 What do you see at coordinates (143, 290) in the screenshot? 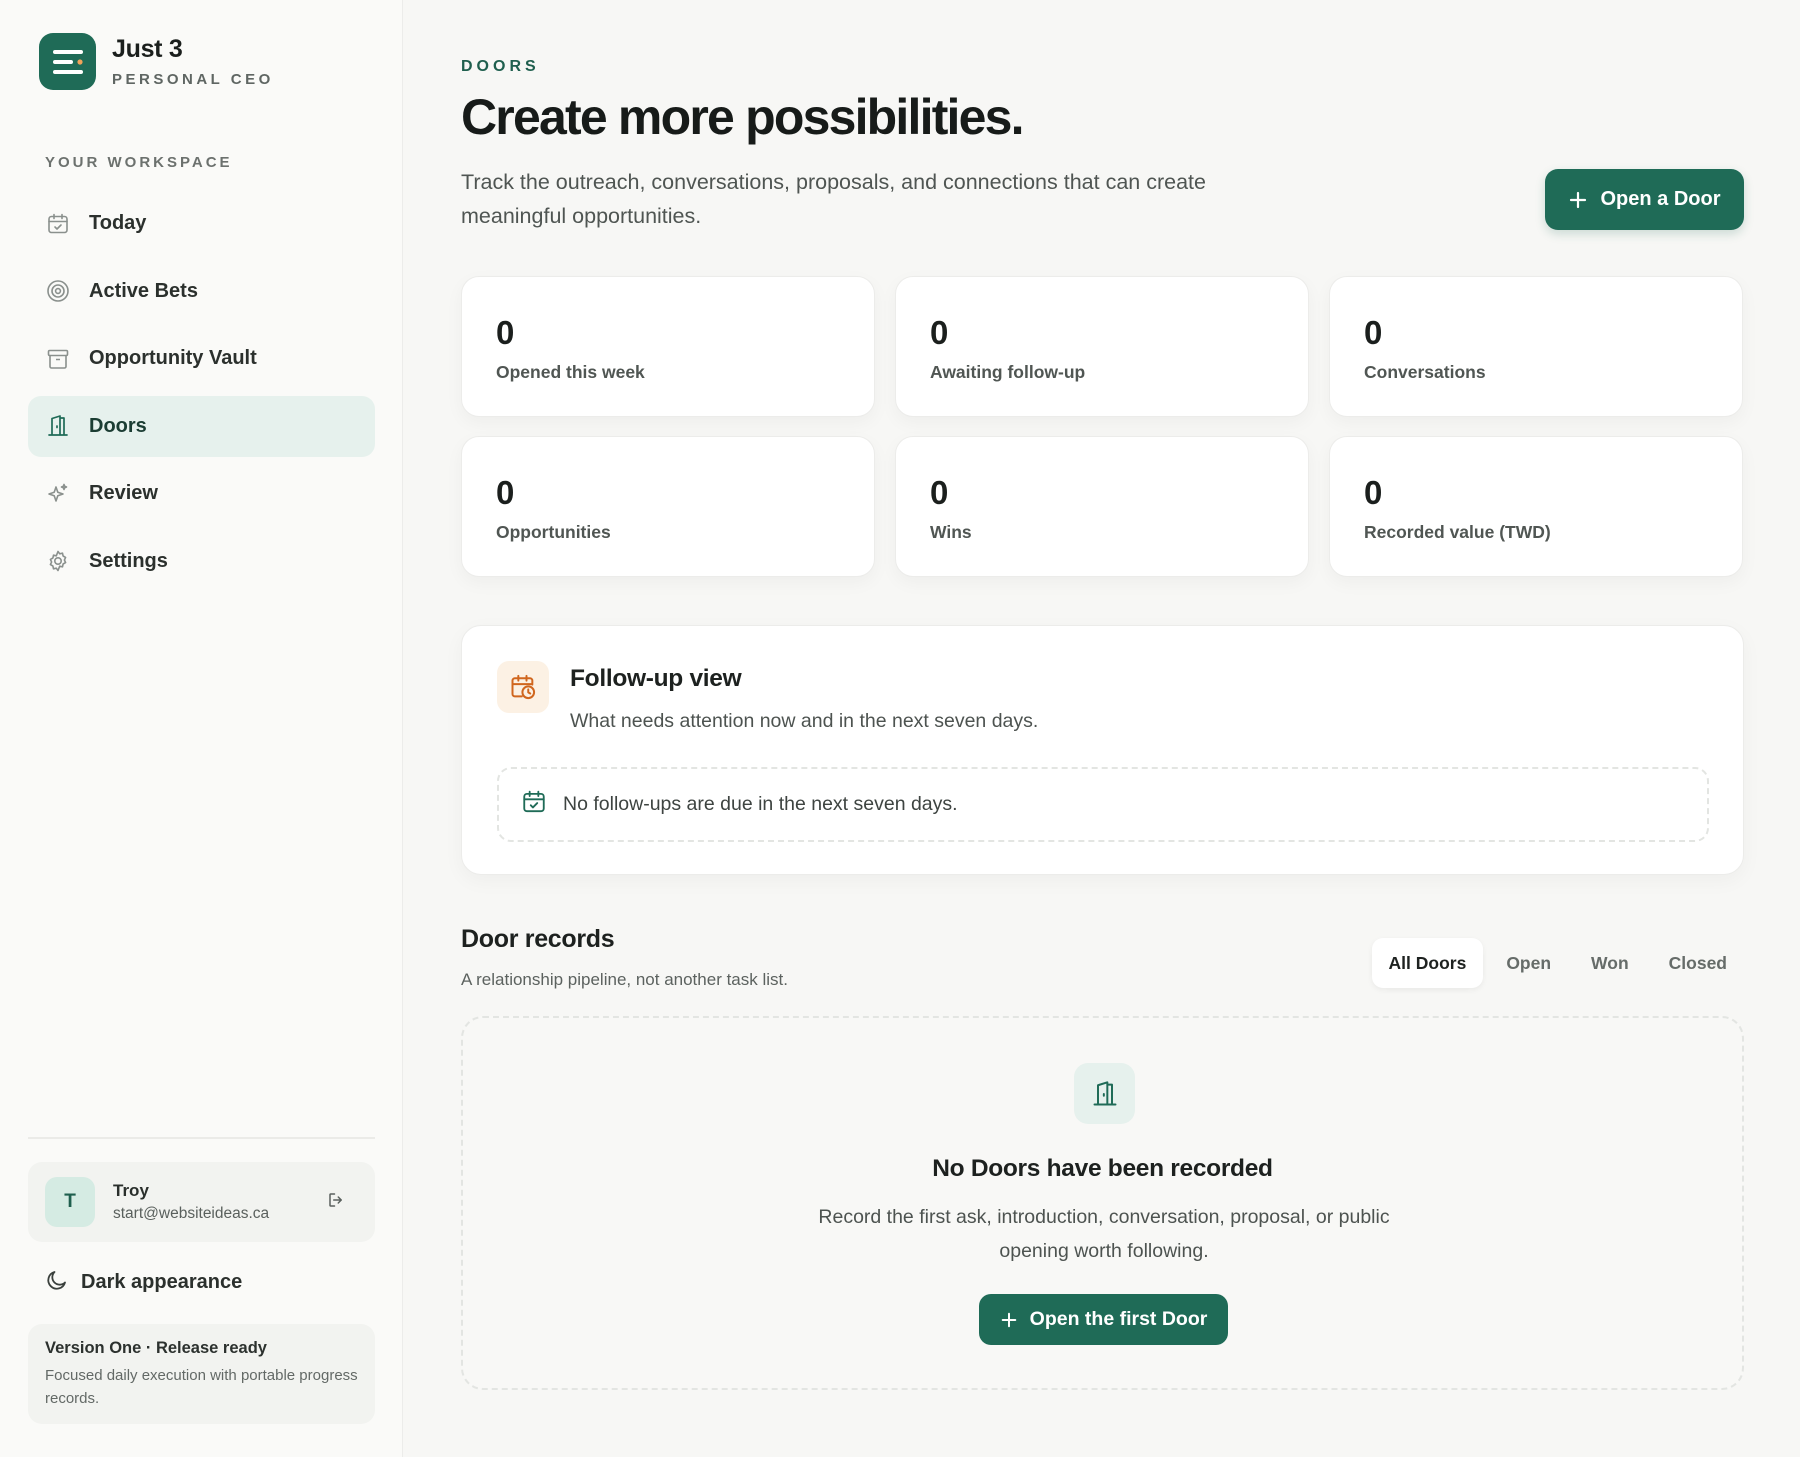
I see `sidebar-item-label: Active Bets` at bounding box center [143, 290].